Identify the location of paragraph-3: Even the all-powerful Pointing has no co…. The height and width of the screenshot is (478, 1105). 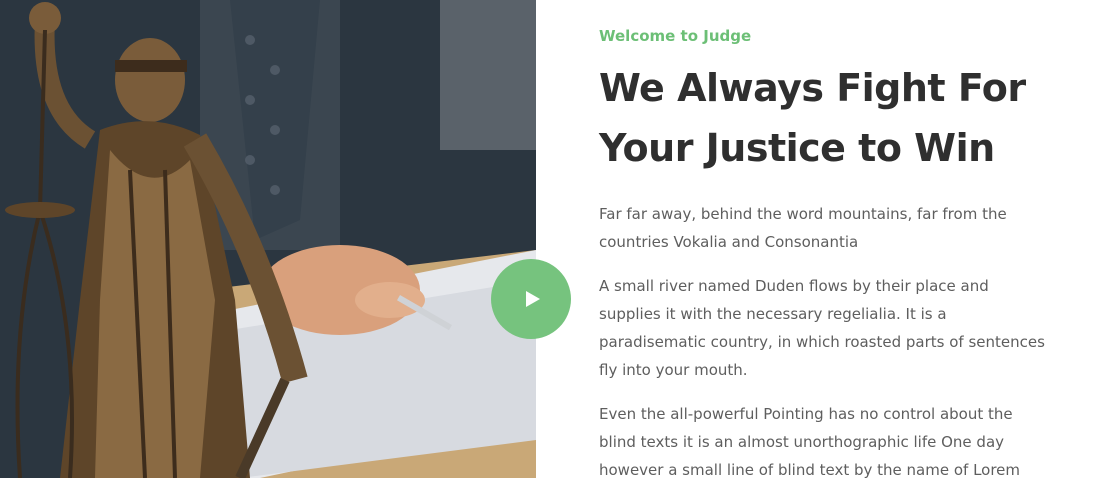
(810, 441).